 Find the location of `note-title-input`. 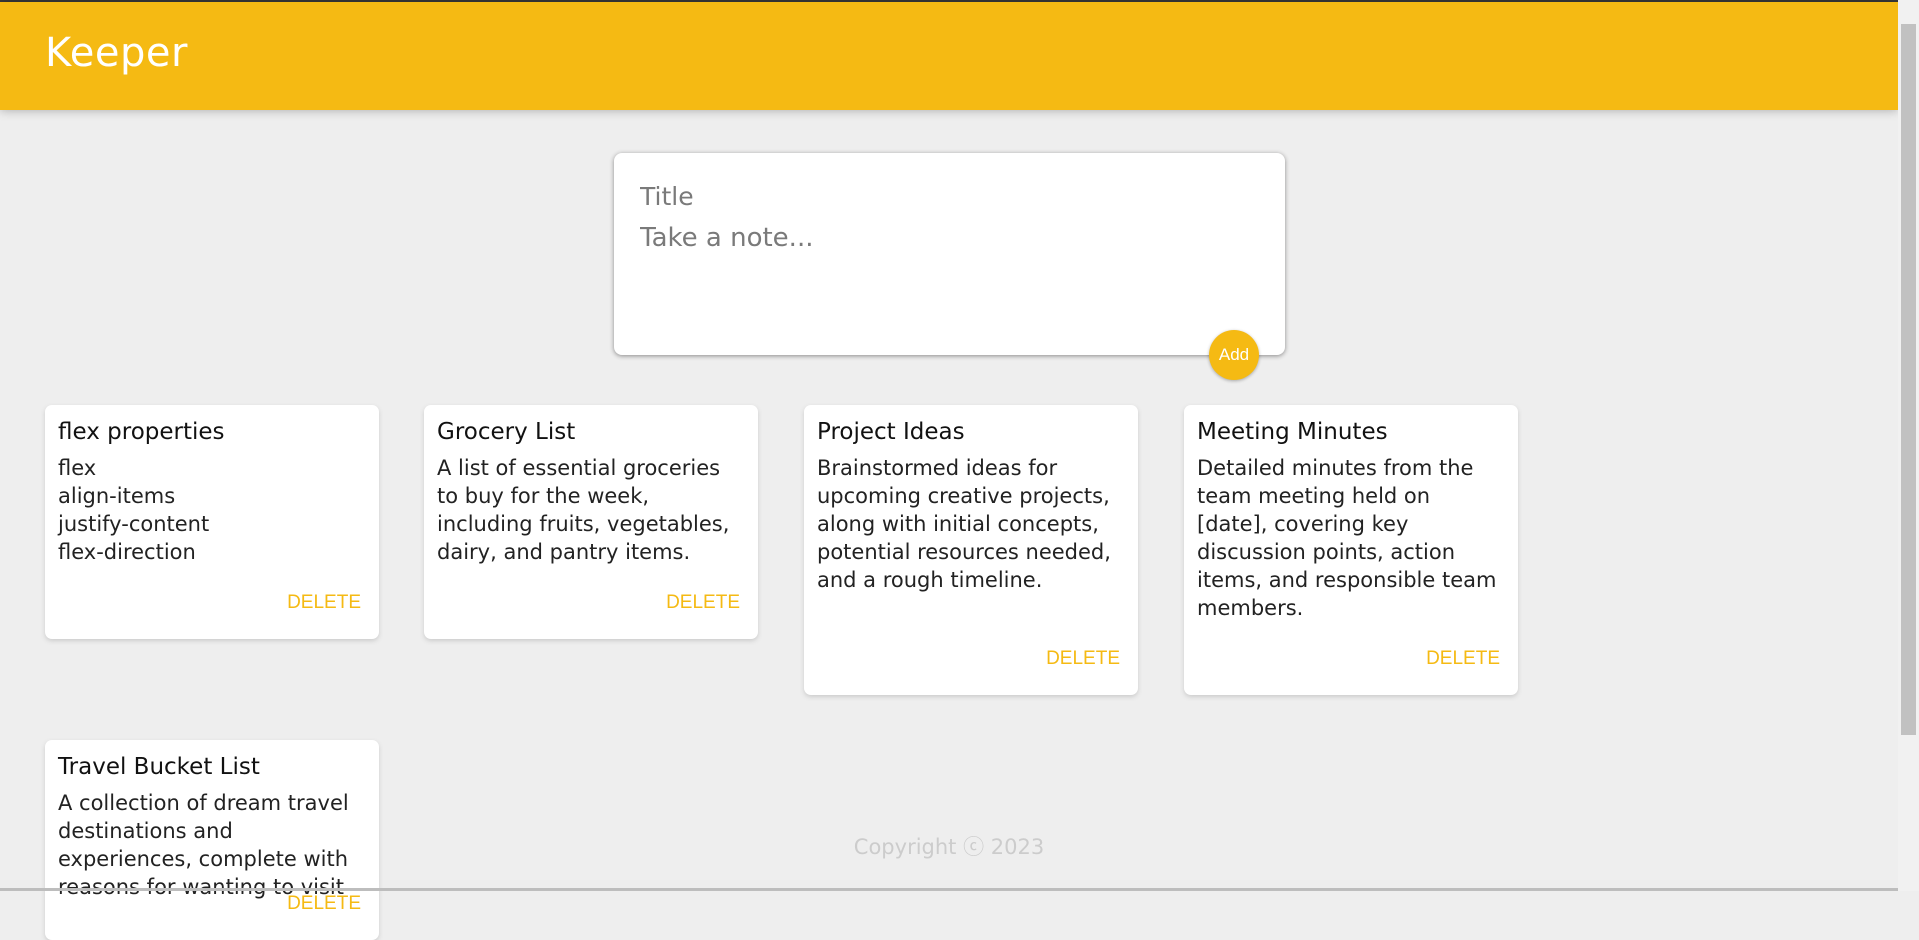

note-title-input is located at coordinates (950, 196).